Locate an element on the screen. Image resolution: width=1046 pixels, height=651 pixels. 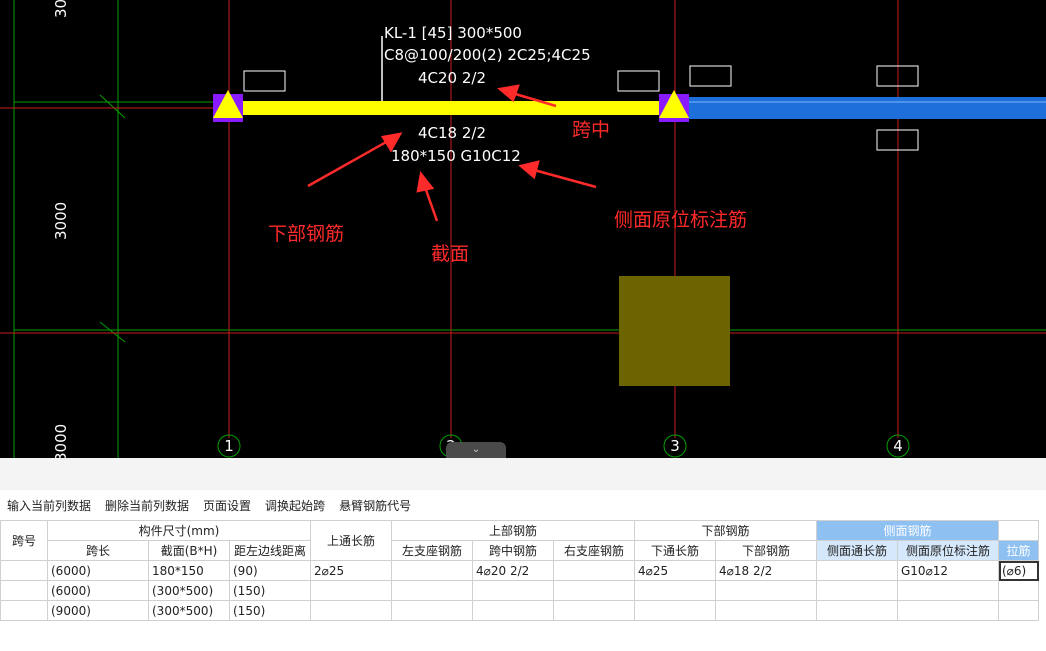
beam-label-line-1: KL-1 [45] 300*500 is located at coordinates (453, 33).